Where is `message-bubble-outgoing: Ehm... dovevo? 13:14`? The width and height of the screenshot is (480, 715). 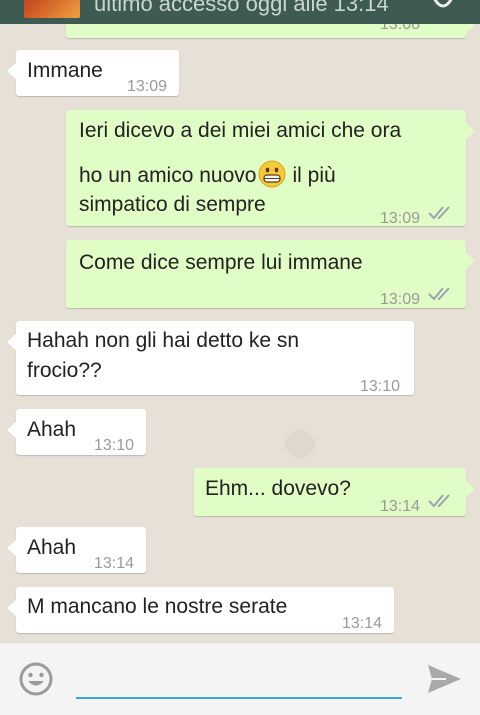 message-bubble-outgoing: Ehm... dovevo? 13:14 is located at coordinates (334, 492).